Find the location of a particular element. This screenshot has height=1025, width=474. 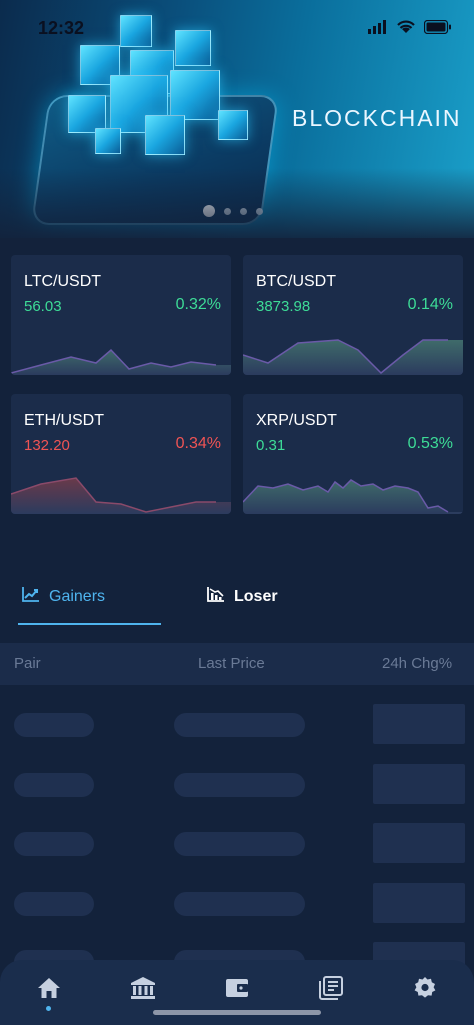

battery-icon is located at coordinates (437, 29).